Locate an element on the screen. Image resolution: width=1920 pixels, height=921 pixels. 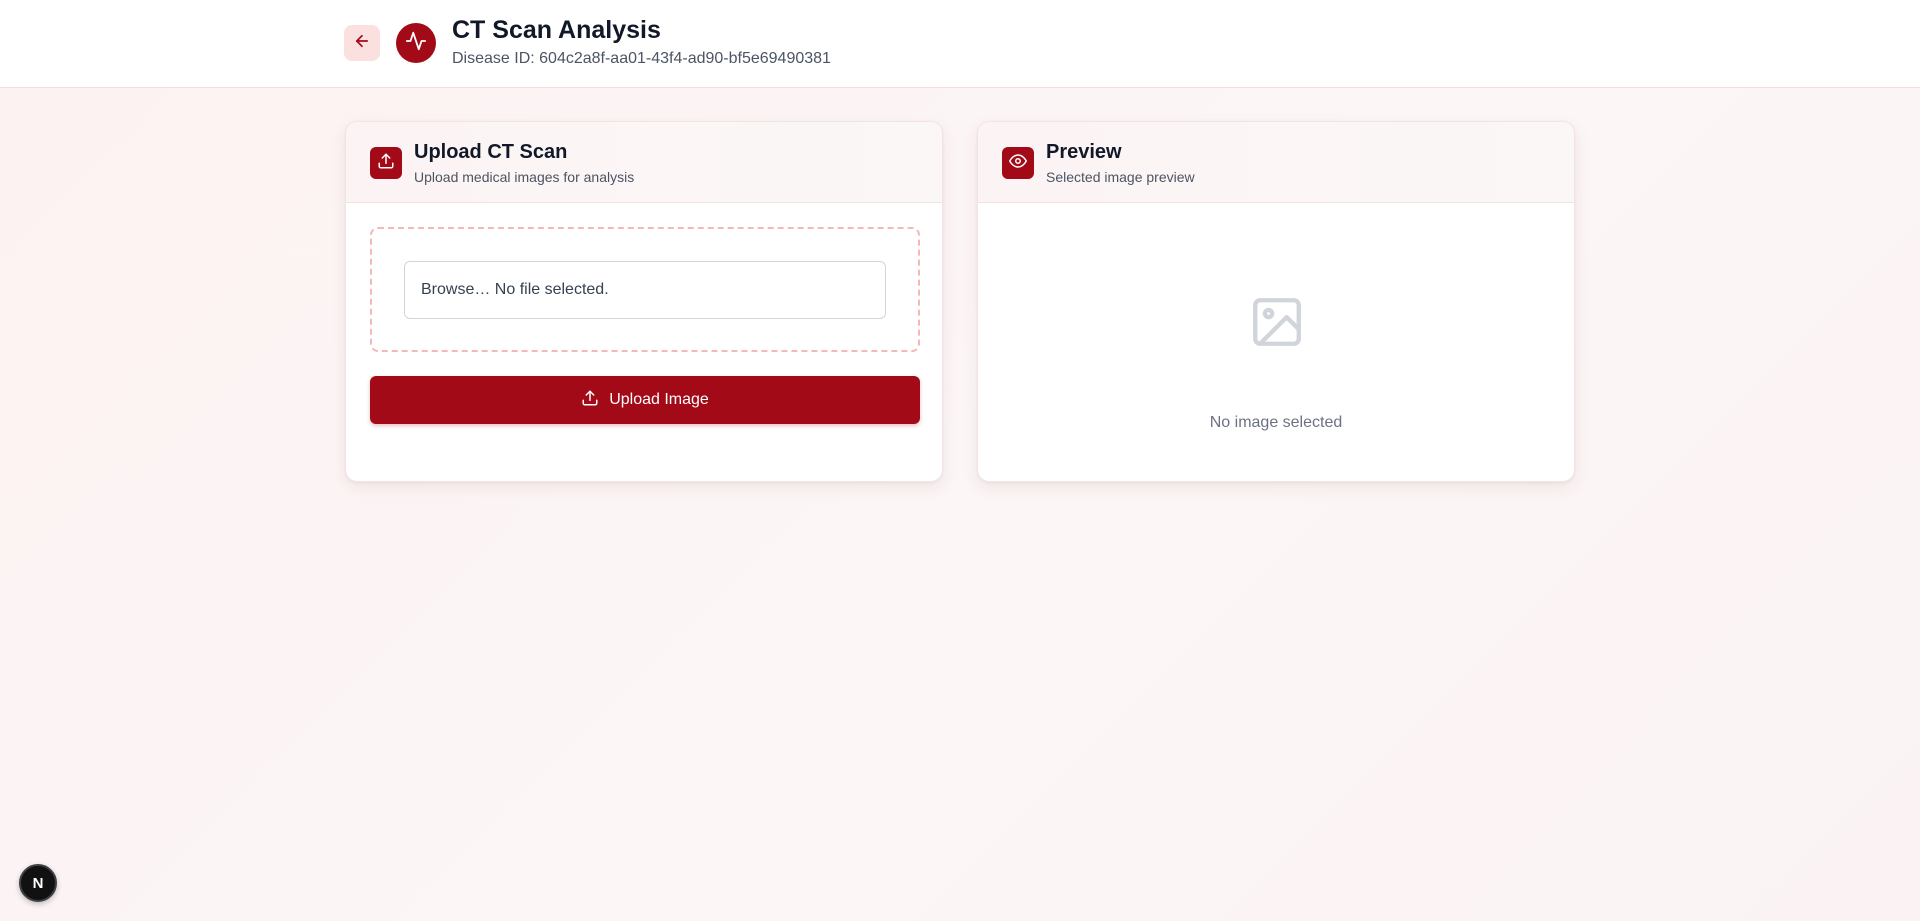
eye-icon is located at coordinates (1018, 163).